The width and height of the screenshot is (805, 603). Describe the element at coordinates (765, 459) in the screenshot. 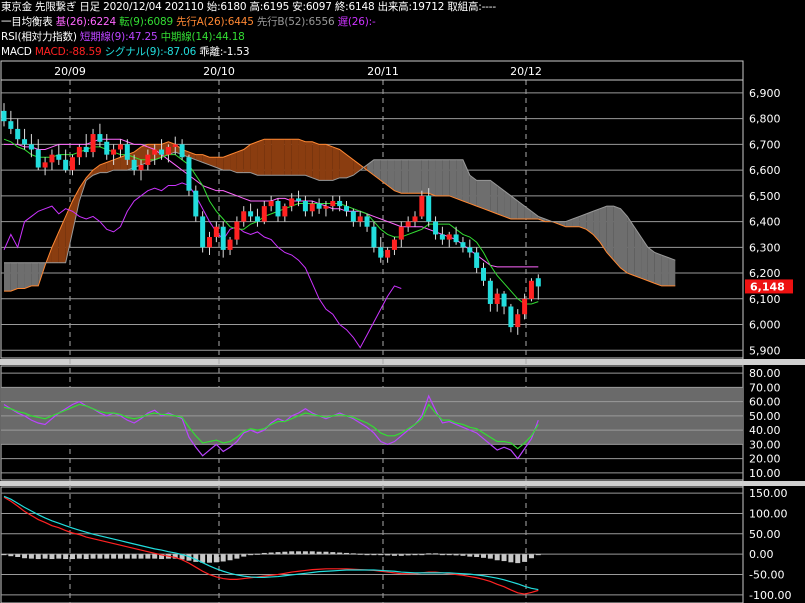

I see `rsi-tick-label-20.00: 20.00` at that location.